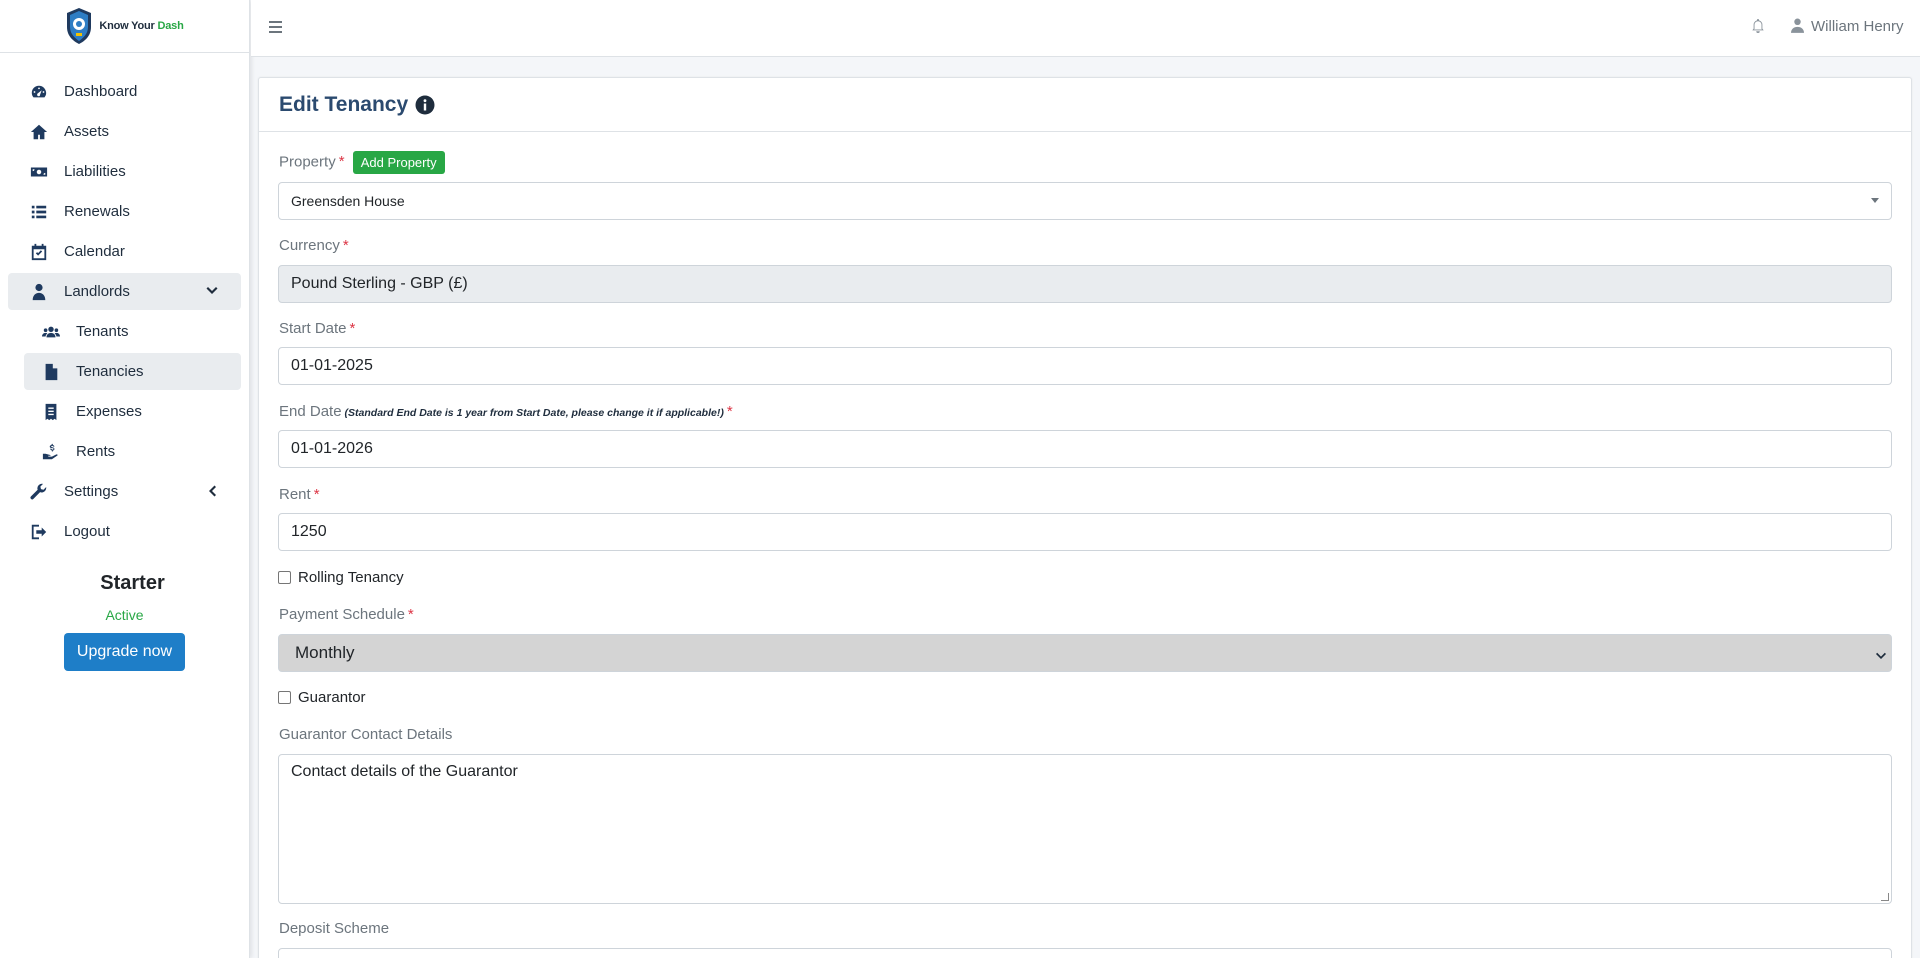  Describe the element at coordinates (332, 365) in the screenshot. I see `start-date-value: 01-01-2025` at that location.